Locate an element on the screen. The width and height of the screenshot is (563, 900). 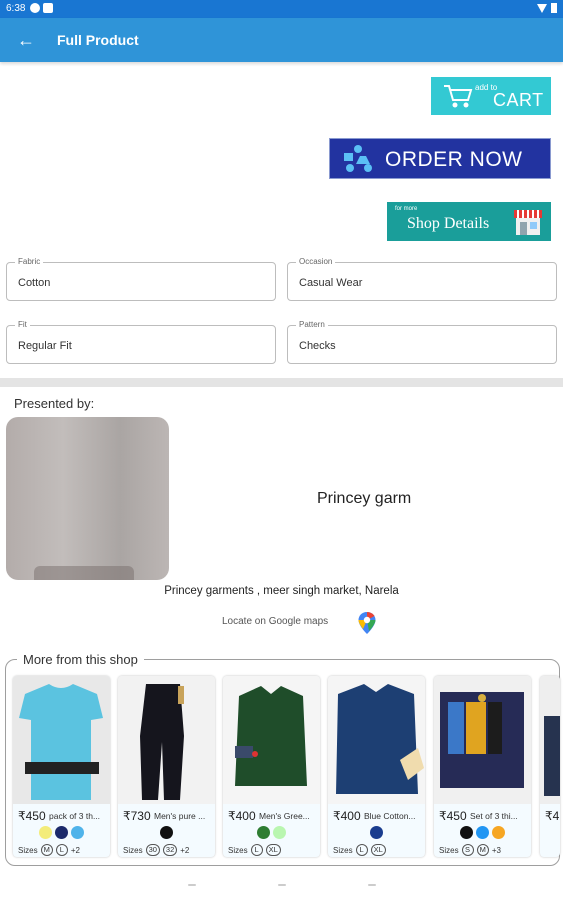
product-card: ₹450 pack of 3 th... Sizes M L +2 is located at coordinates (61, 766).